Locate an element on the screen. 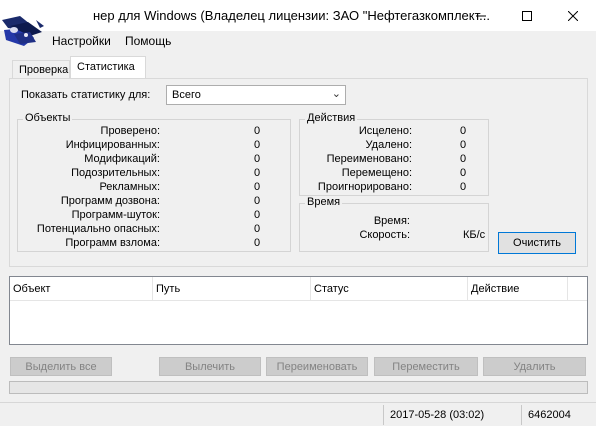 The height and width of the screenshot is (426, 596). objects-stat-label: Инфицированных: is located at coordinates (112, 145).